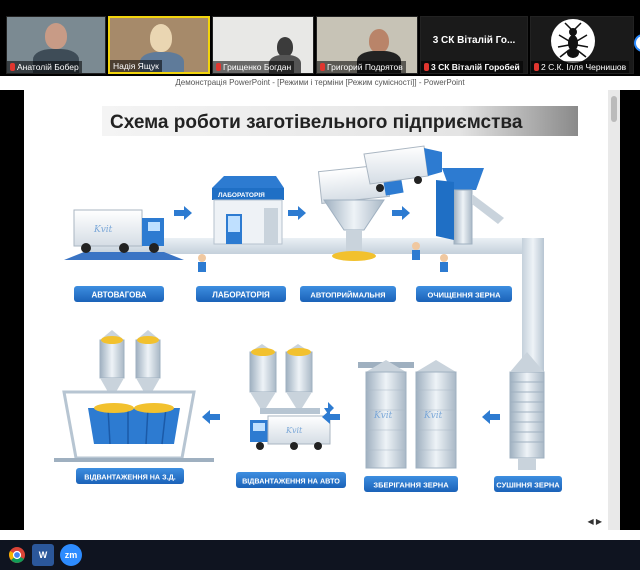  I want to click on storage-silos: Kvit Kvit, so click(407, 414).